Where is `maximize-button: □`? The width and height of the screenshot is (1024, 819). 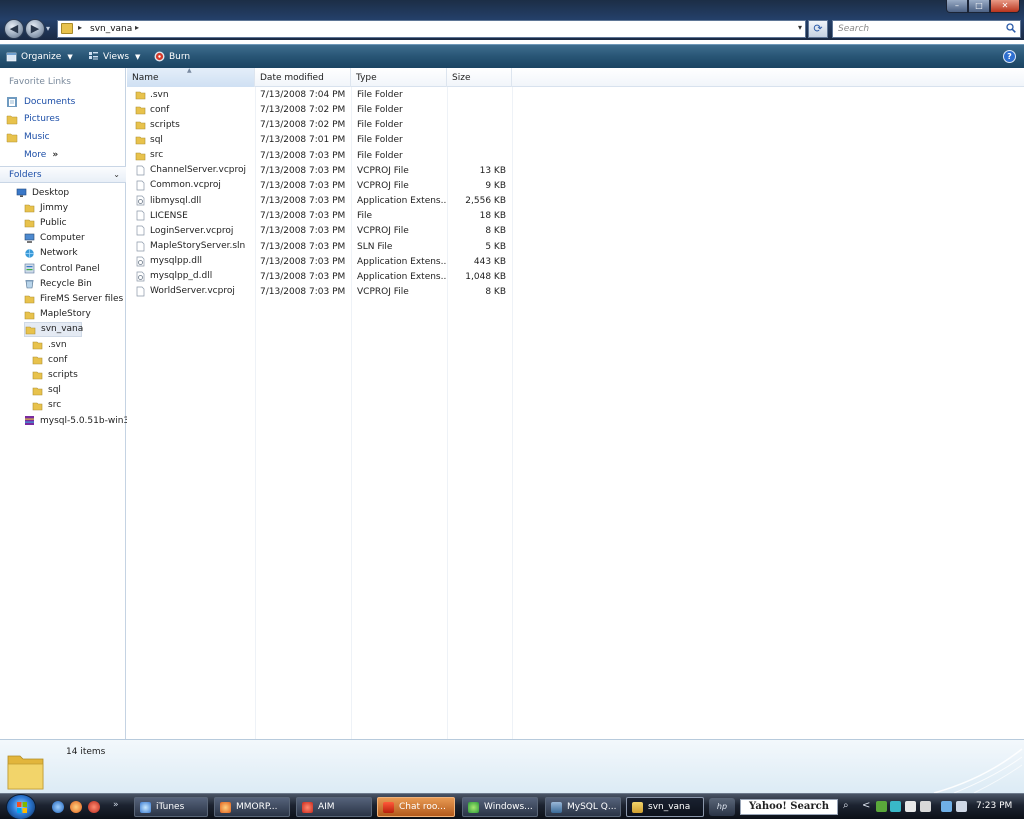 maximize-button: □ is located at coordinates (979, 6).